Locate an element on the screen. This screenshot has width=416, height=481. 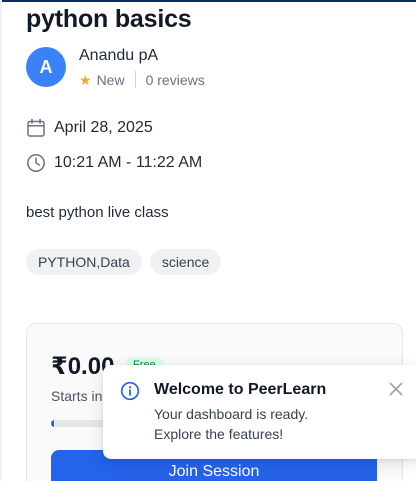
countdown-label: Starts in is located at coordinates (77, 396).